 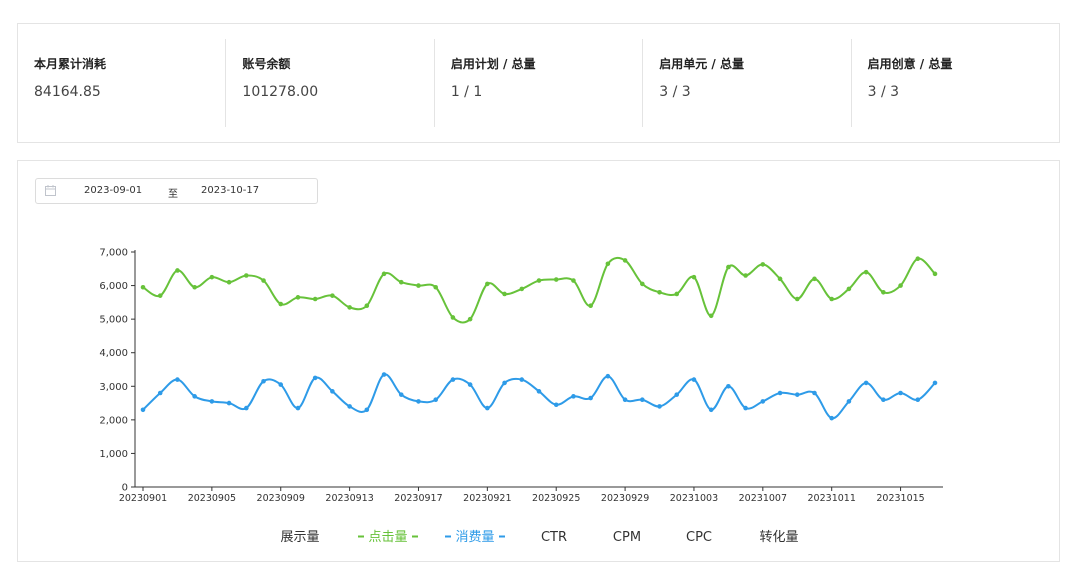 I want to click on legend-item: 消费量, so click(x=475, y=537).